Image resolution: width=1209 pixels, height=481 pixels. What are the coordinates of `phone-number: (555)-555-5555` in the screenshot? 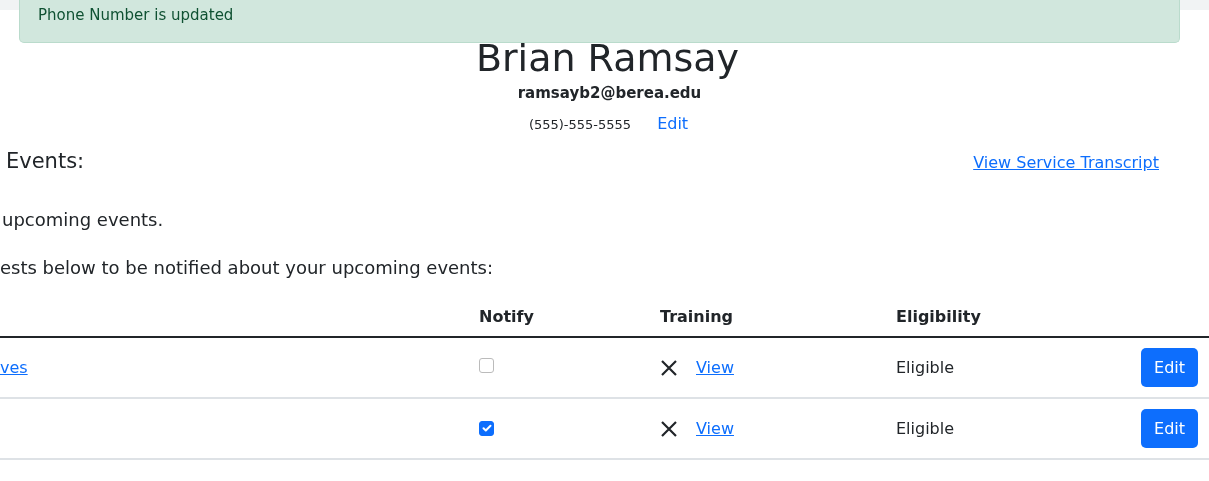 It's located at (580, 124).